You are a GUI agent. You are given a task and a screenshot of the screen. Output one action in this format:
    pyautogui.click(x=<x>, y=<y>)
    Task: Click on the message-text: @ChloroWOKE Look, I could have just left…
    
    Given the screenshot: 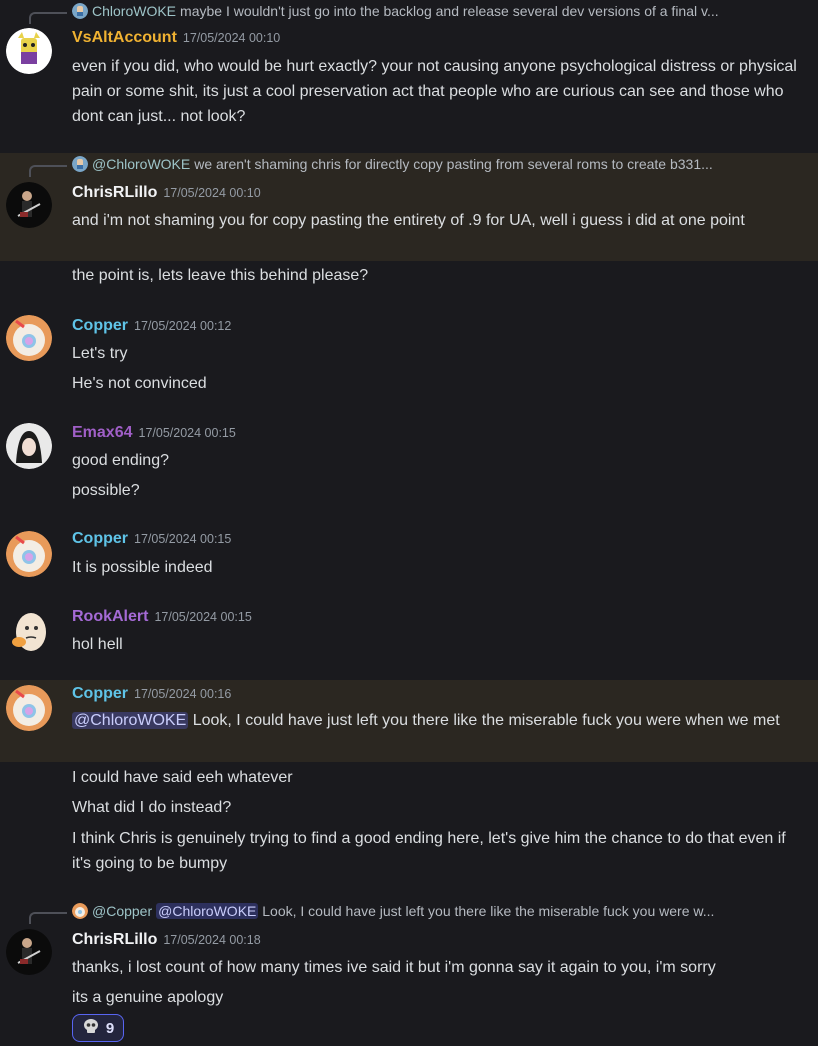 What is the action you would take?
    pyautogui.click(x=437, y=720)
    